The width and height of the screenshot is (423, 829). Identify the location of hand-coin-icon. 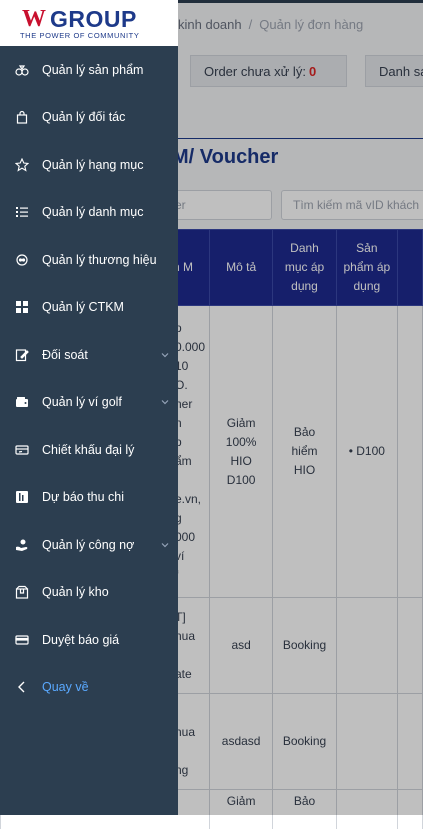
(22, 545).